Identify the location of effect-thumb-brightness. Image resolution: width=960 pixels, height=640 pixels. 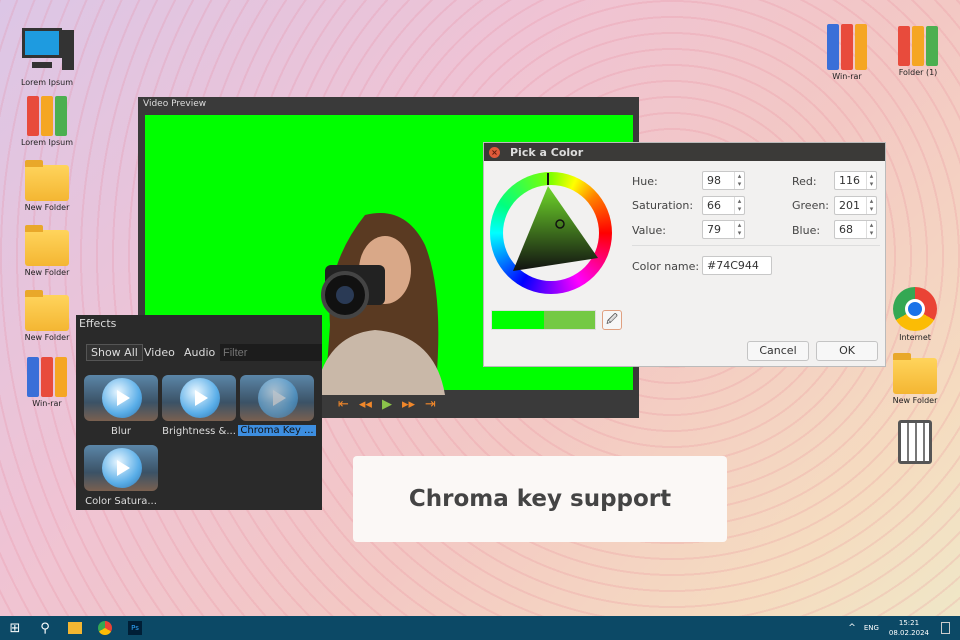
(199, 398).